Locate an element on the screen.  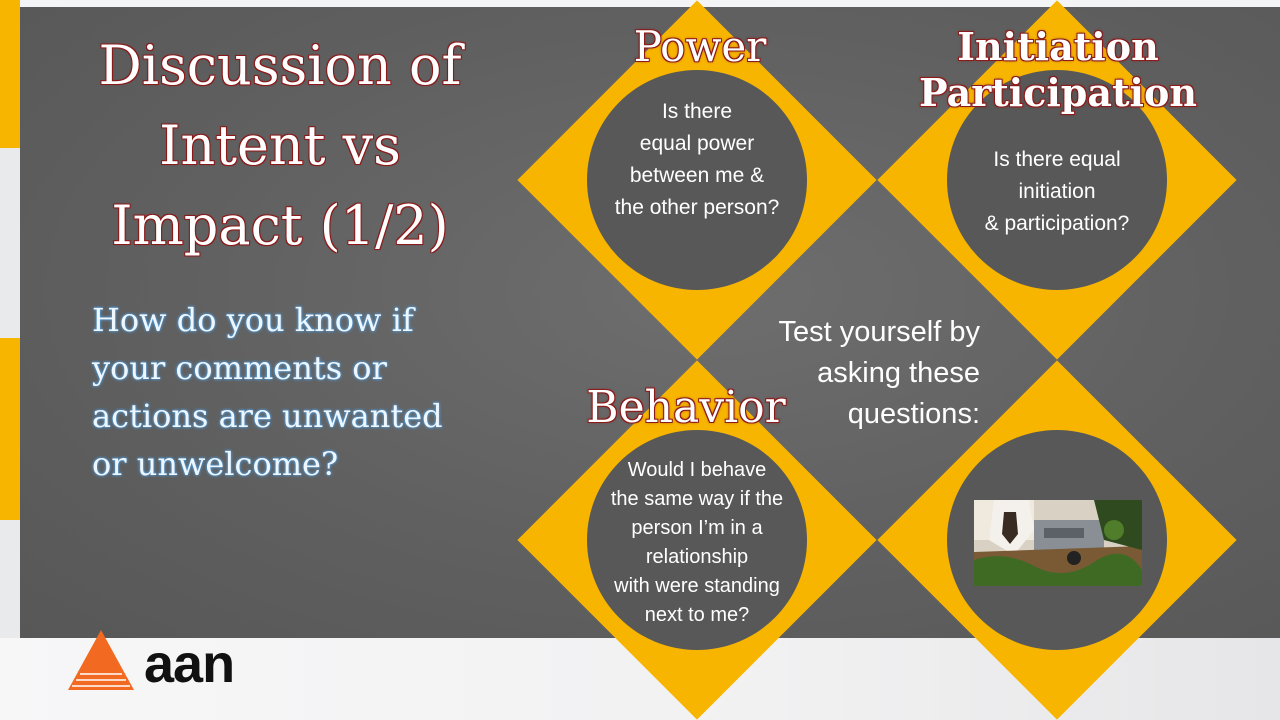
initiation-heading: Initiation Participation is located at coordinates (1058, 69).